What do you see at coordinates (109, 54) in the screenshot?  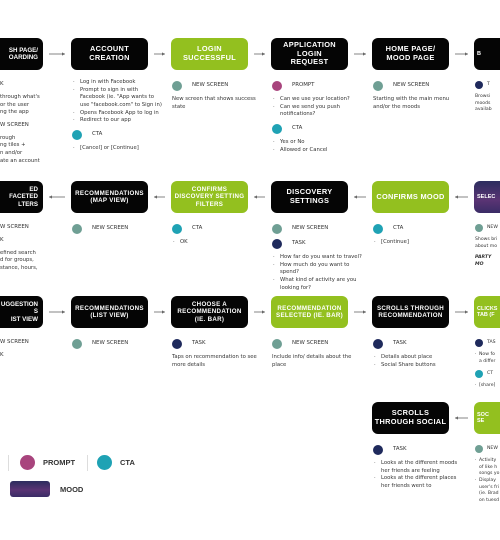 I see `node-account-creation: ACCOUNT CREATION` at bounding box center [109, 54].